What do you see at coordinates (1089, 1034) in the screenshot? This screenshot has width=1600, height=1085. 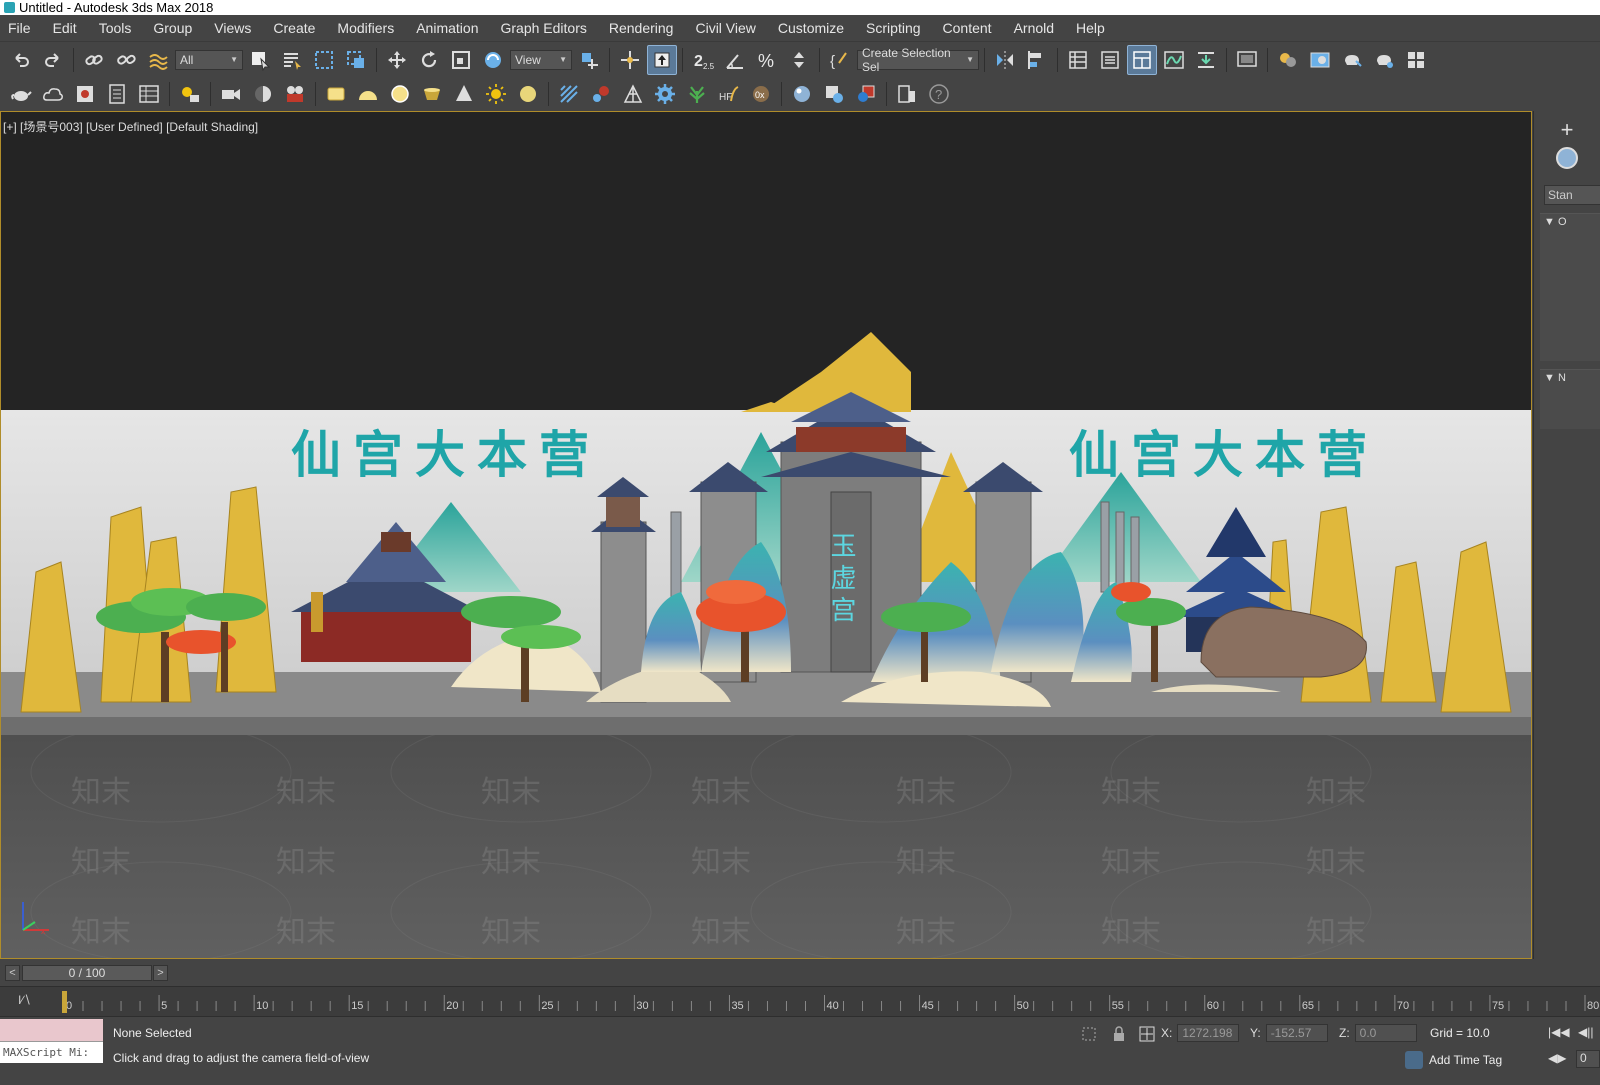 I see `isolate-selection-icon` at bounding box center [1089, 1034].